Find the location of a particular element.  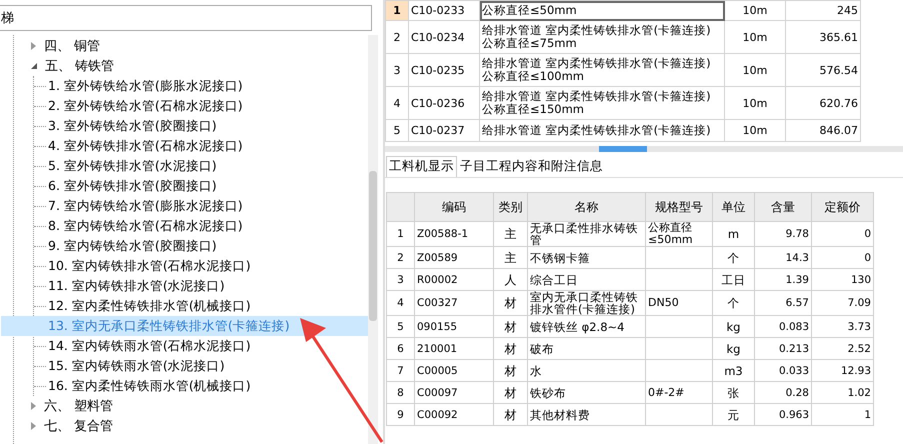

table-cell: 给排水管道 室内柔性铸铁排水管(卡箍连接) 公称直径≤75mm is located at coordinates (602, 37).